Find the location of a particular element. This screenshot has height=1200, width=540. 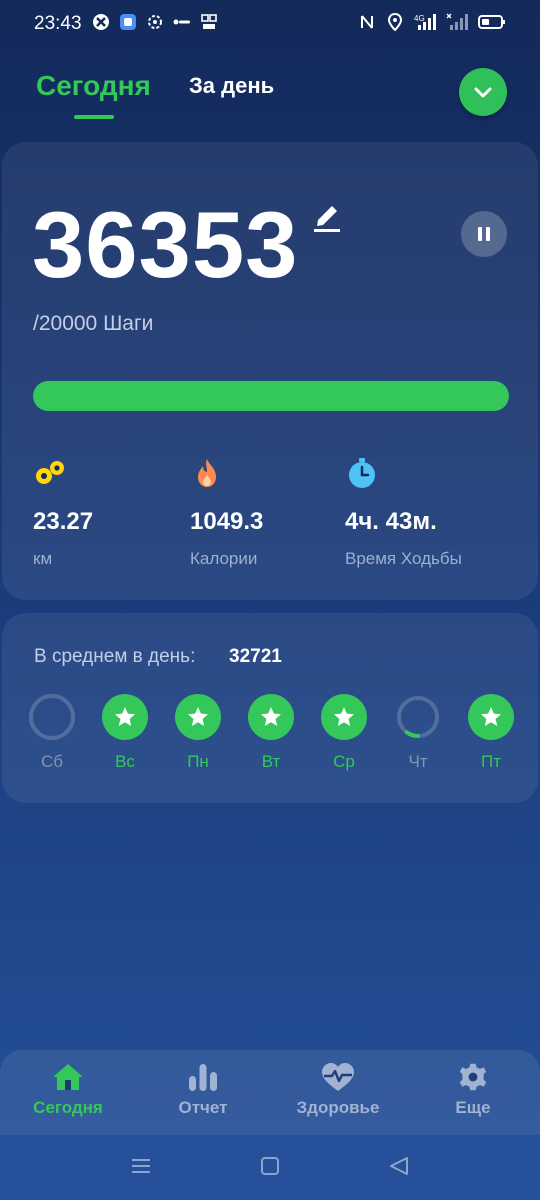

nav-health-label: Здоровье is located at coordinates (338, 1107).